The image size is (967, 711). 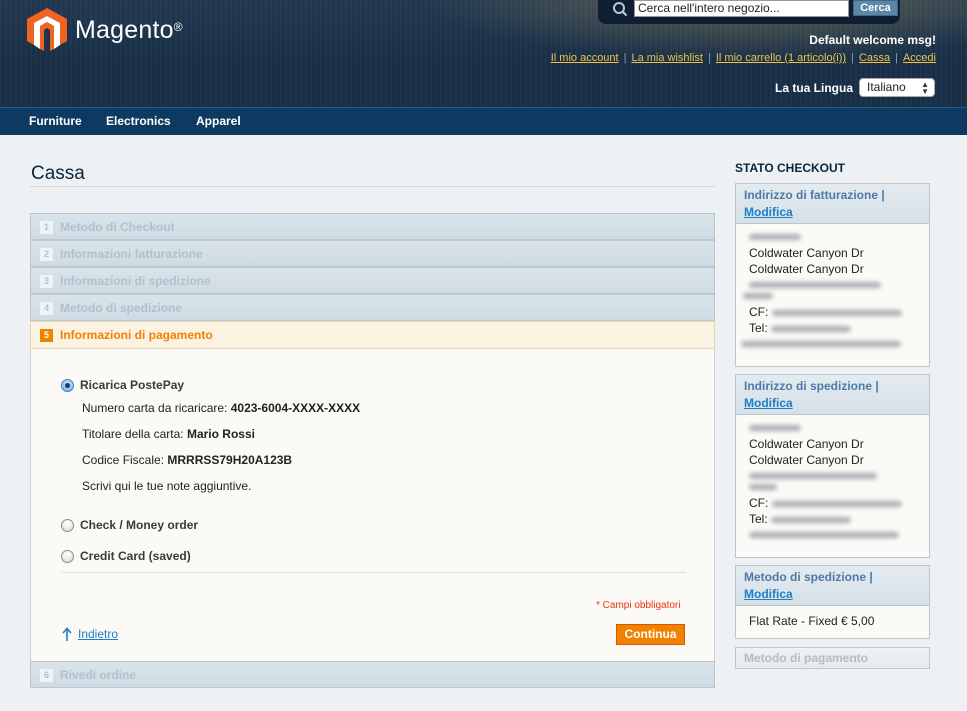 What do you see at coordinates (47, 29) in the screenshot?
I see `magento-logo-icon` at bounding box center [47, 29].